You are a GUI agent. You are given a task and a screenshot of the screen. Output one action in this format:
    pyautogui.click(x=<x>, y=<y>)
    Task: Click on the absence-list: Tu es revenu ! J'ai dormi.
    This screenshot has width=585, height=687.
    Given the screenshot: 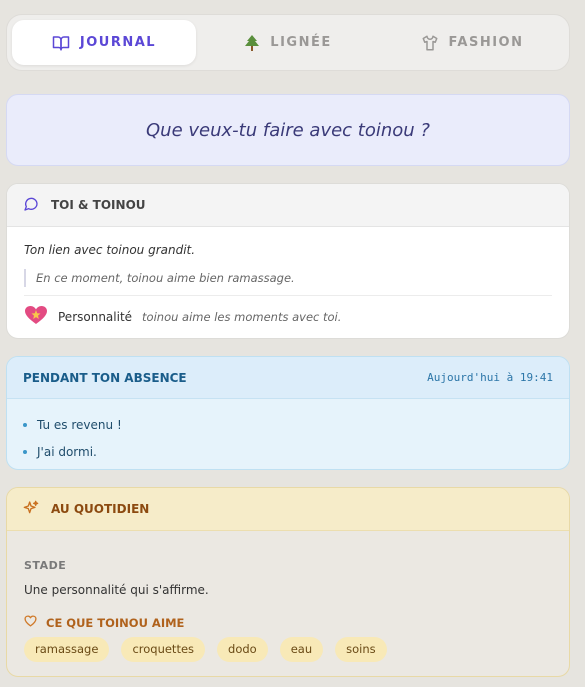 What is the action you would take?
    pyautogui.click(x=288, y=432)
    